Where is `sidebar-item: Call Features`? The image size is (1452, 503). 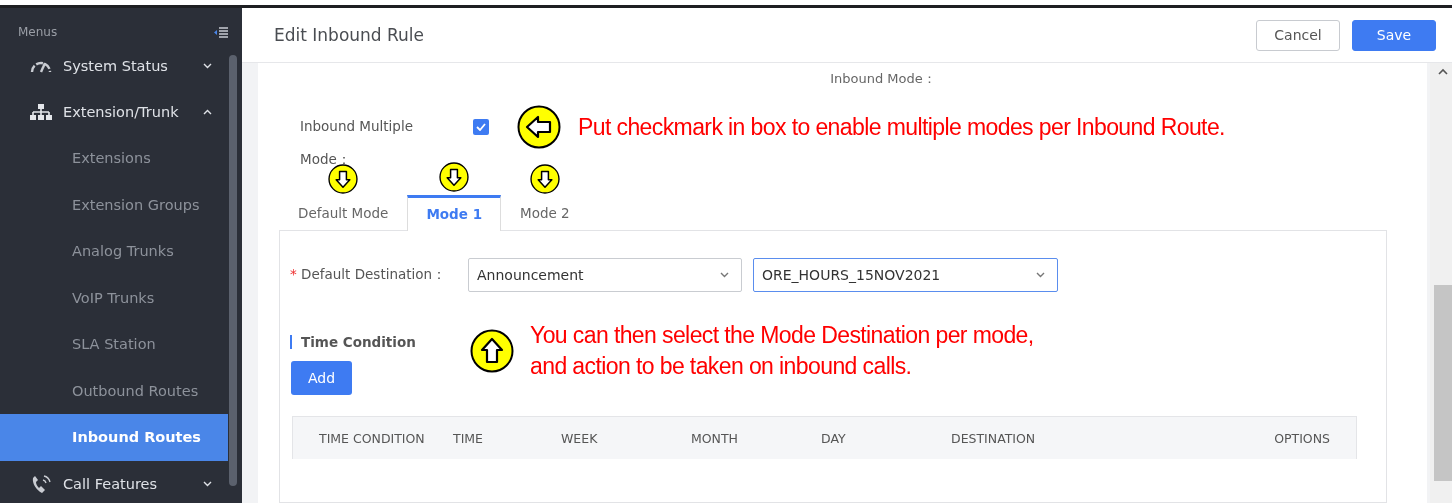
sidebar-item: Call Features is located at coordinates (116, 481).